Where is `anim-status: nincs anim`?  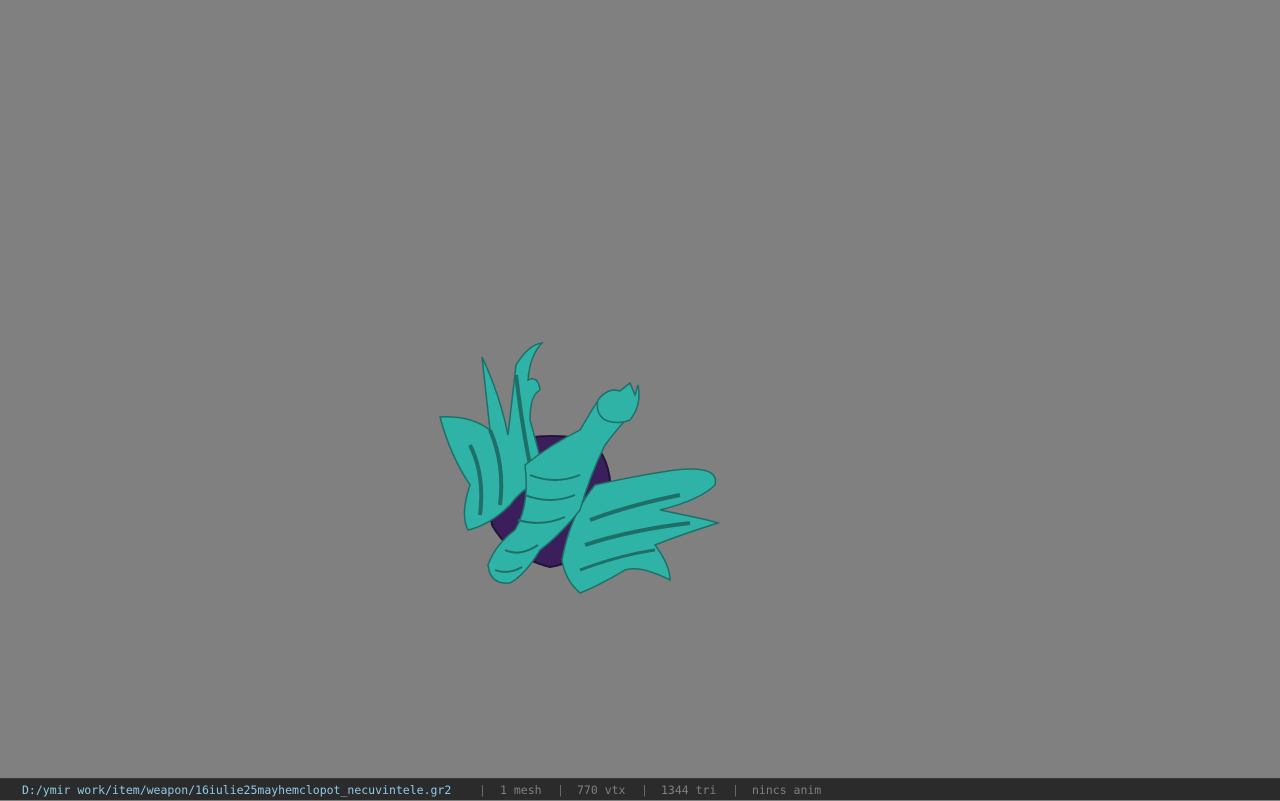
anim-status: nincs anim is located at coordinates (787, 790).